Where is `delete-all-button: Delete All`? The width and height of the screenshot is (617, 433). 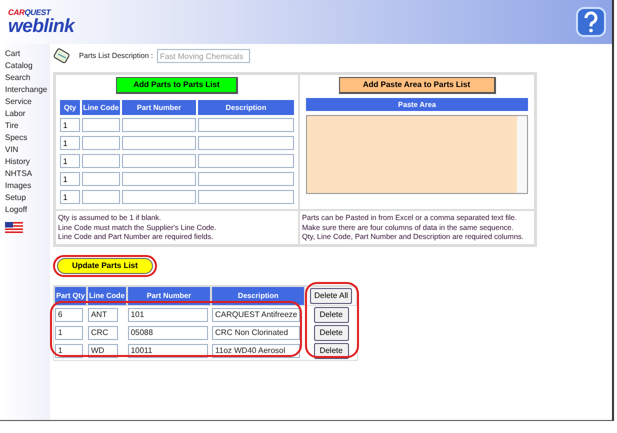 delete-all-button: Delete All is located at coordinates (331, 296).